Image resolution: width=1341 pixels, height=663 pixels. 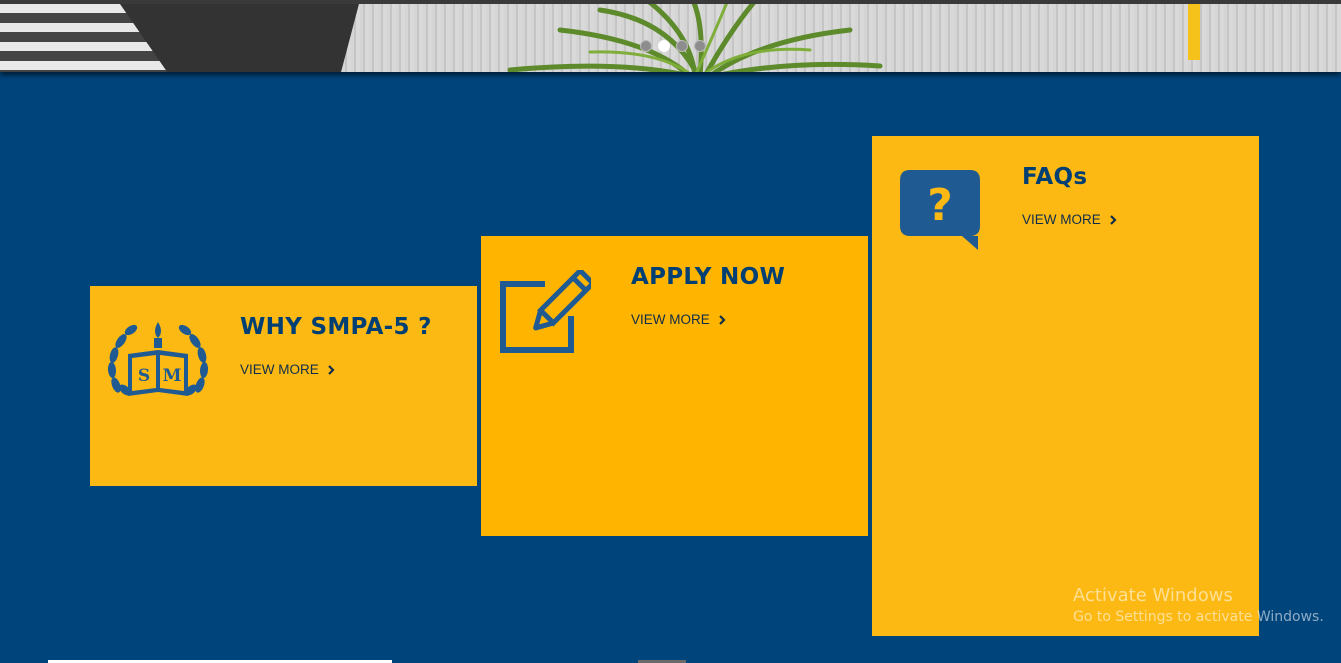 I want to click on hero-slider, so click(x=670, y=36).